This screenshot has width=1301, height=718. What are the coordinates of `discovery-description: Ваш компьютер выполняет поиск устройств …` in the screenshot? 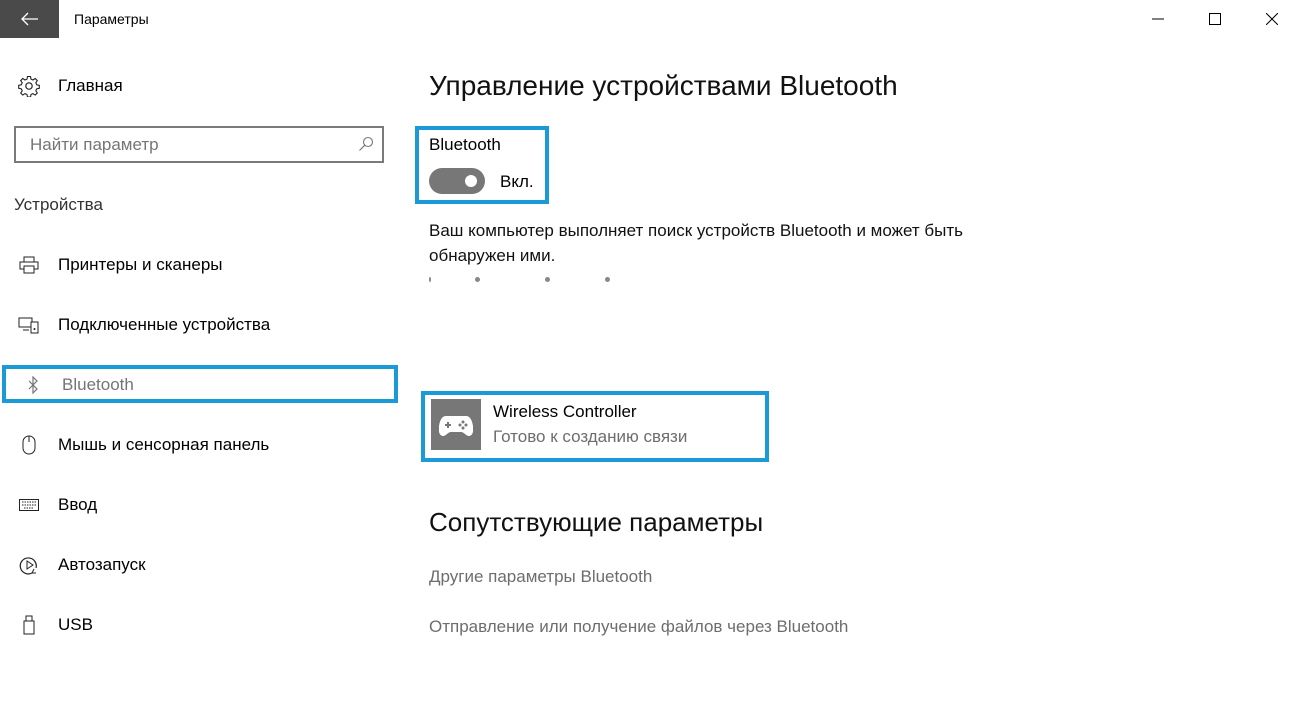 It's located at (696, 243).